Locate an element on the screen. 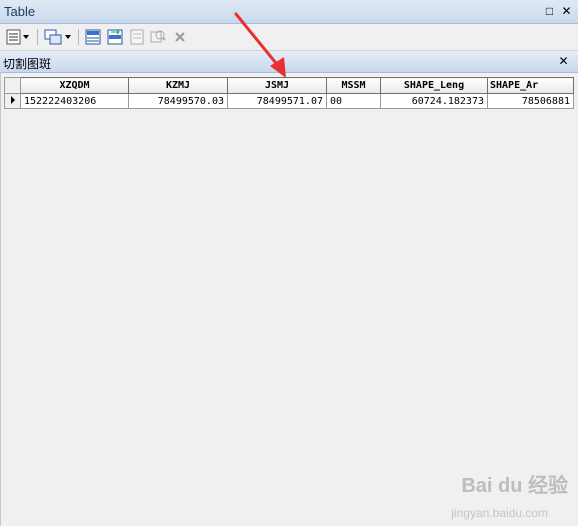 This screenshot has height=526, width=578. close-button: ✕ is located at coordinates (566, 11).